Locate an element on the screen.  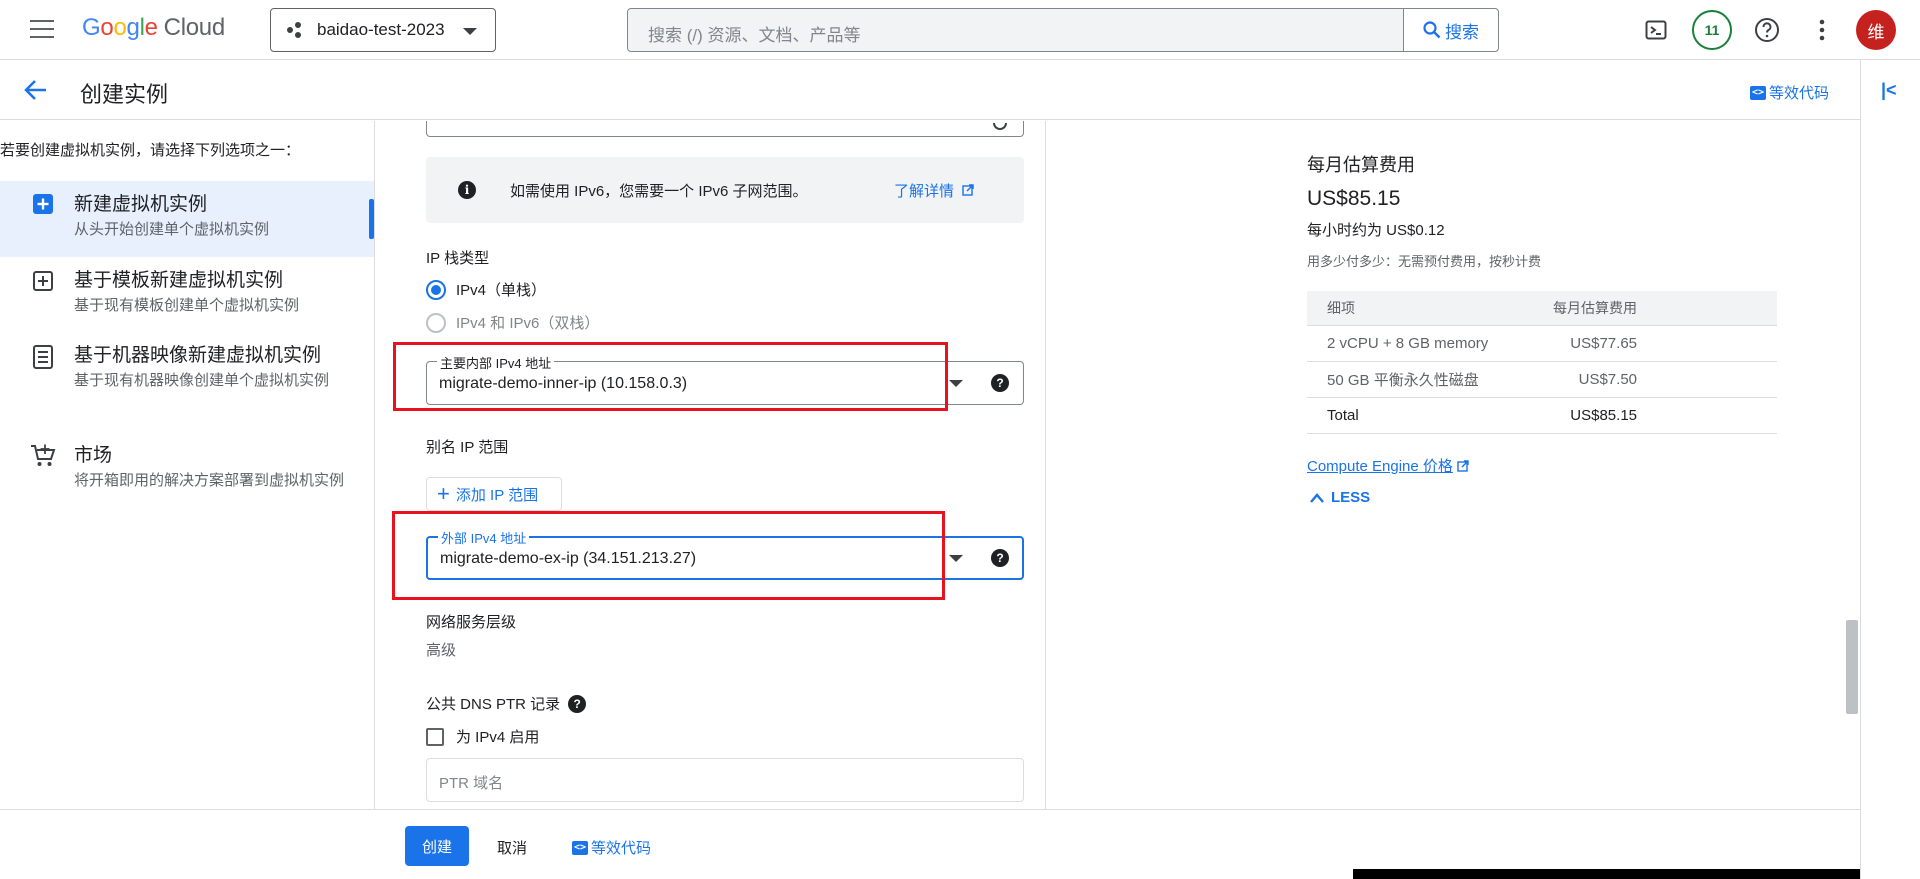
radio-dual-stack: IPv4 和 IPv6（双栈） is located at coordinates (512, 322).